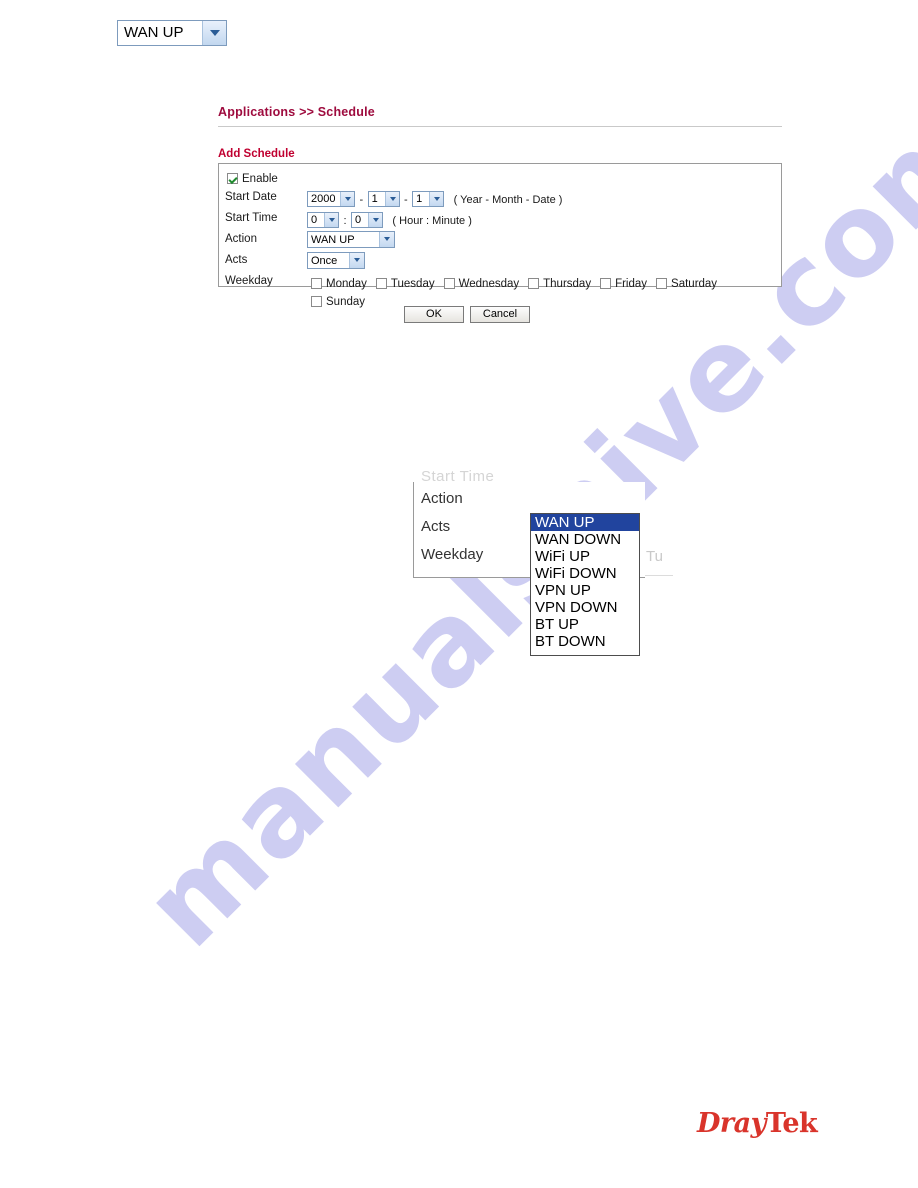 This screenshot has width=918, height=1188. I want to click on row-enable: Enable, so click(500, 177).